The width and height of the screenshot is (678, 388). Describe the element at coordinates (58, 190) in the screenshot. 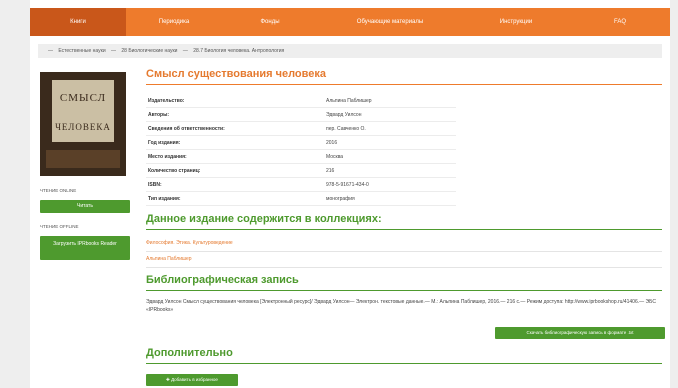

I see `online-reading-label: ЧТЕНИЕ ONLINE` at that location.